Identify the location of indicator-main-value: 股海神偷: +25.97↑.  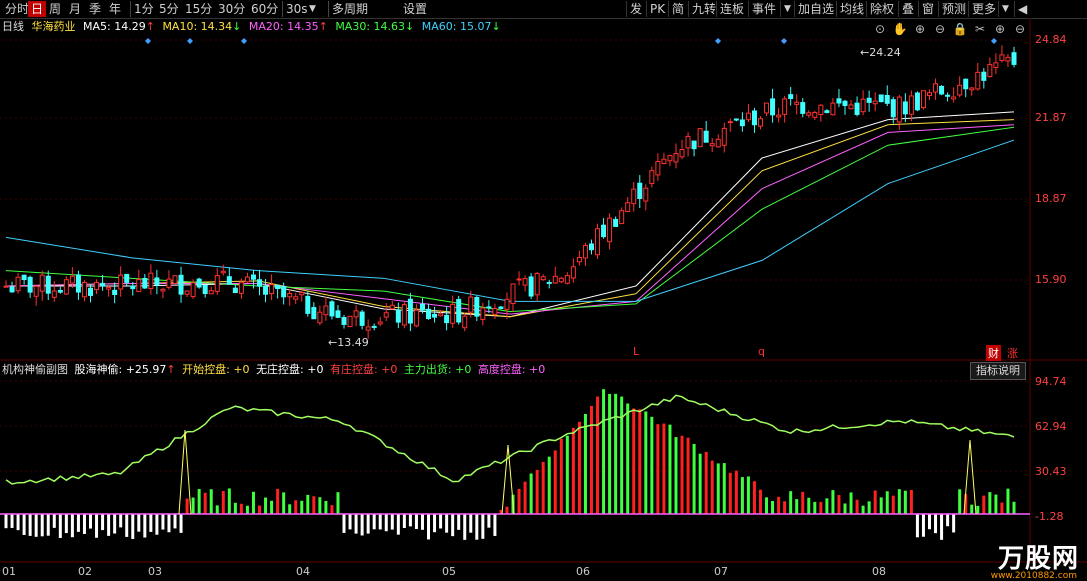
(125, 369).